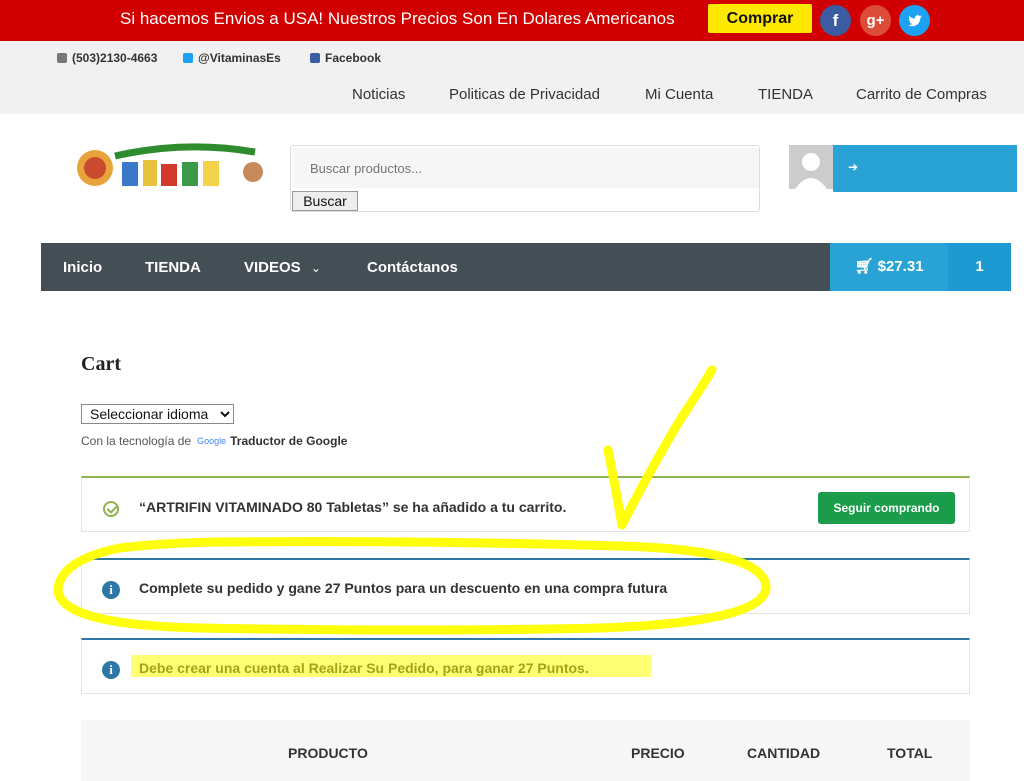  What do you see at coordinates (173, 267) in the screenshot?
I see `nav-tienda: TIENDA` at bounding box center [173, 267].